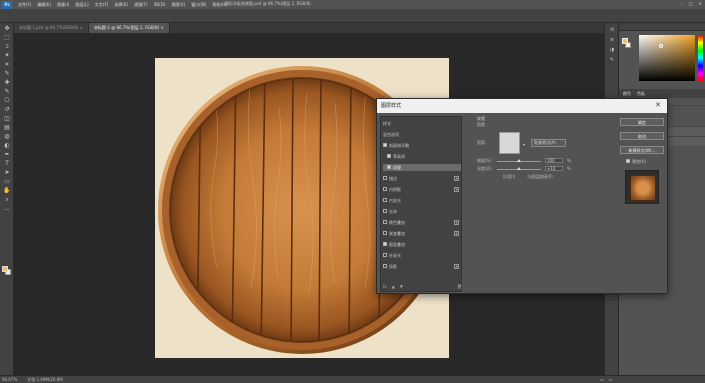 This screenshot has width=705, height=383. Describe the element at coordinates (628, 161) in the screenshot. I see `preview-checkbox-box` at that location.